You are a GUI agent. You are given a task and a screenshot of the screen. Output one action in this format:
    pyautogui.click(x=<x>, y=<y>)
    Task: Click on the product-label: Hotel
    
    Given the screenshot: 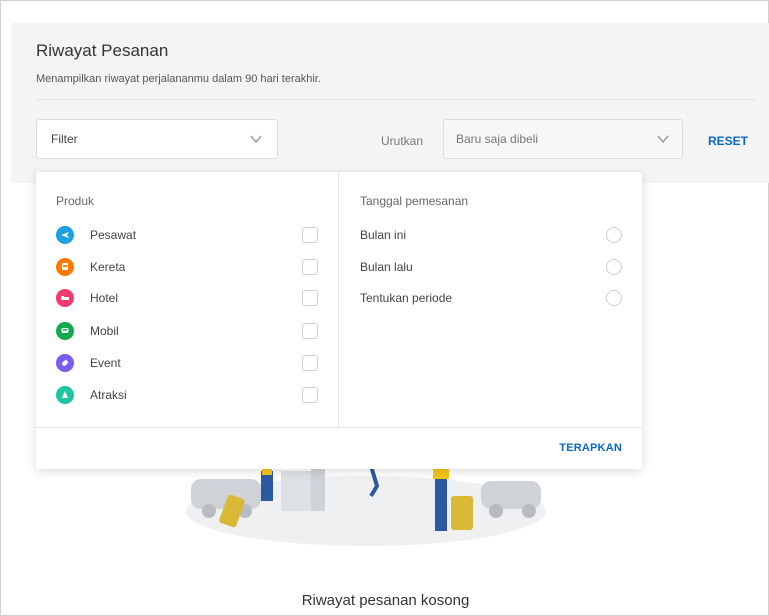 What is the action you would take?
    pyautogui.click(x=104, y=298)
    